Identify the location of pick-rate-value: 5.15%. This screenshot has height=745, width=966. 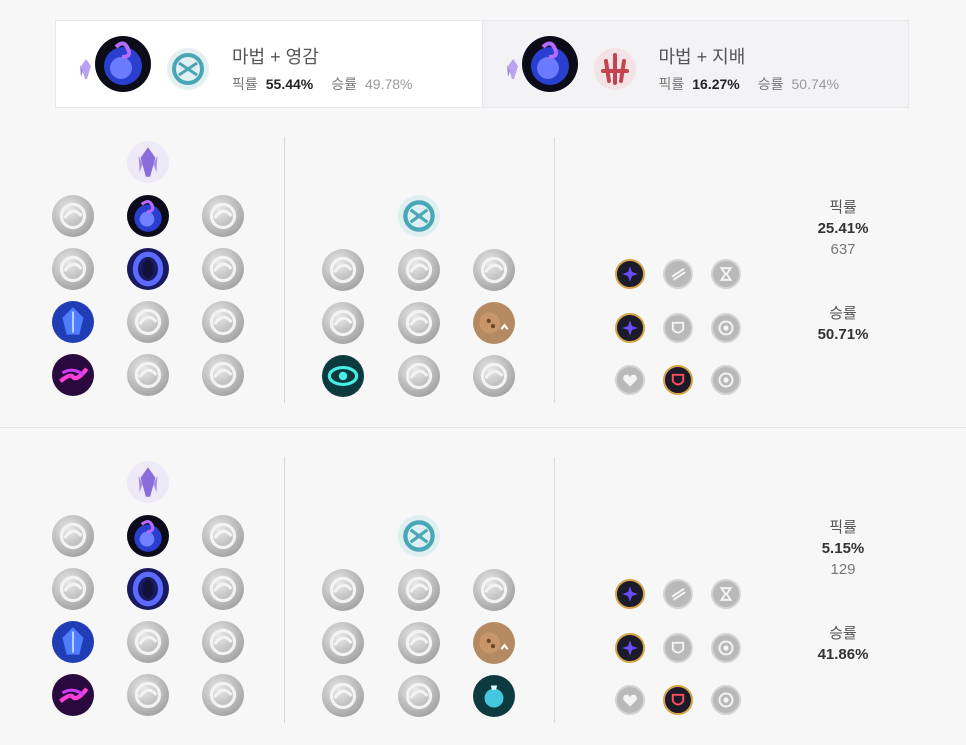
(843, 548).